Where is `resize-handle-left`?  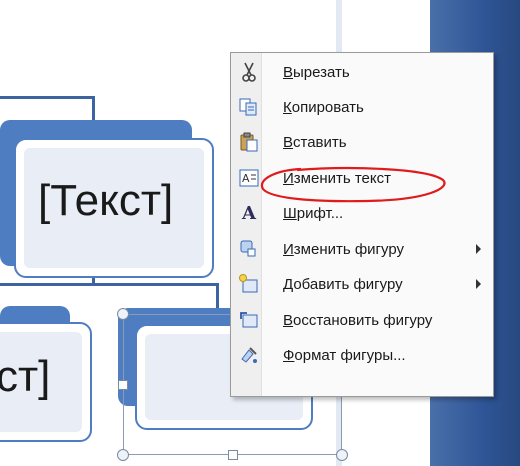
resize-handle-left is located at coordinates (123, 385).